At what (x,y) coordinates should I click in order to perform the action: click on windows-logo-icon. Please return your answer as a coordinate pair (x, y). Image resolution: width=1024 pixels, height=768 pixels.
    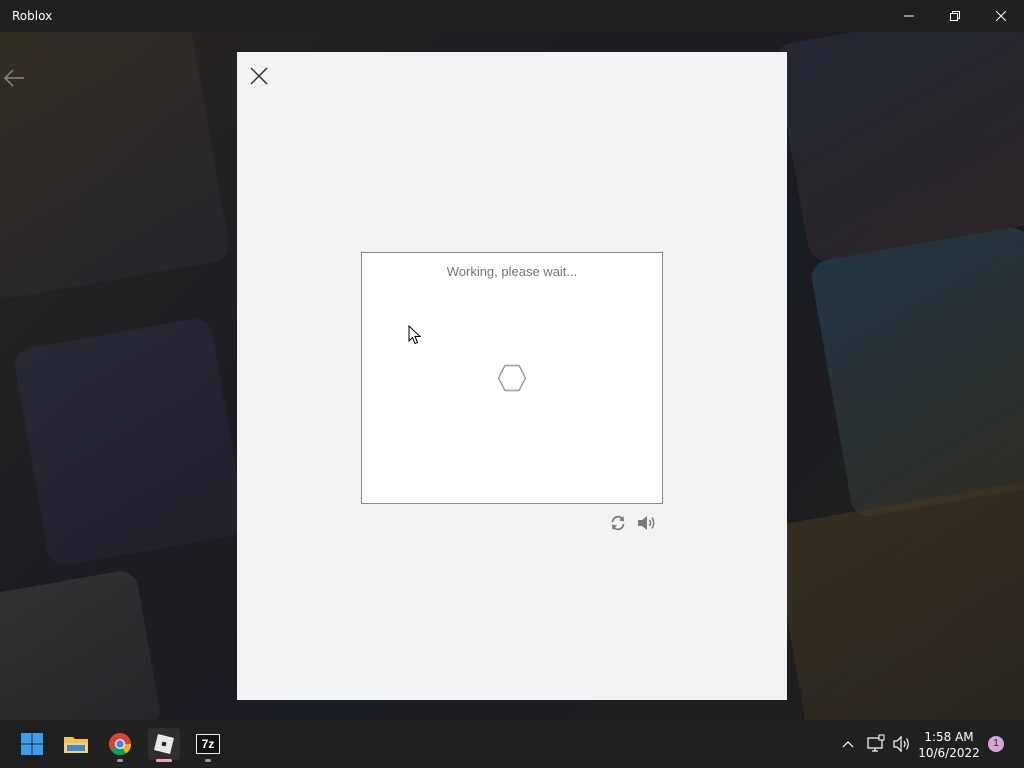
    Looking at the image, I should click on (32, 744).